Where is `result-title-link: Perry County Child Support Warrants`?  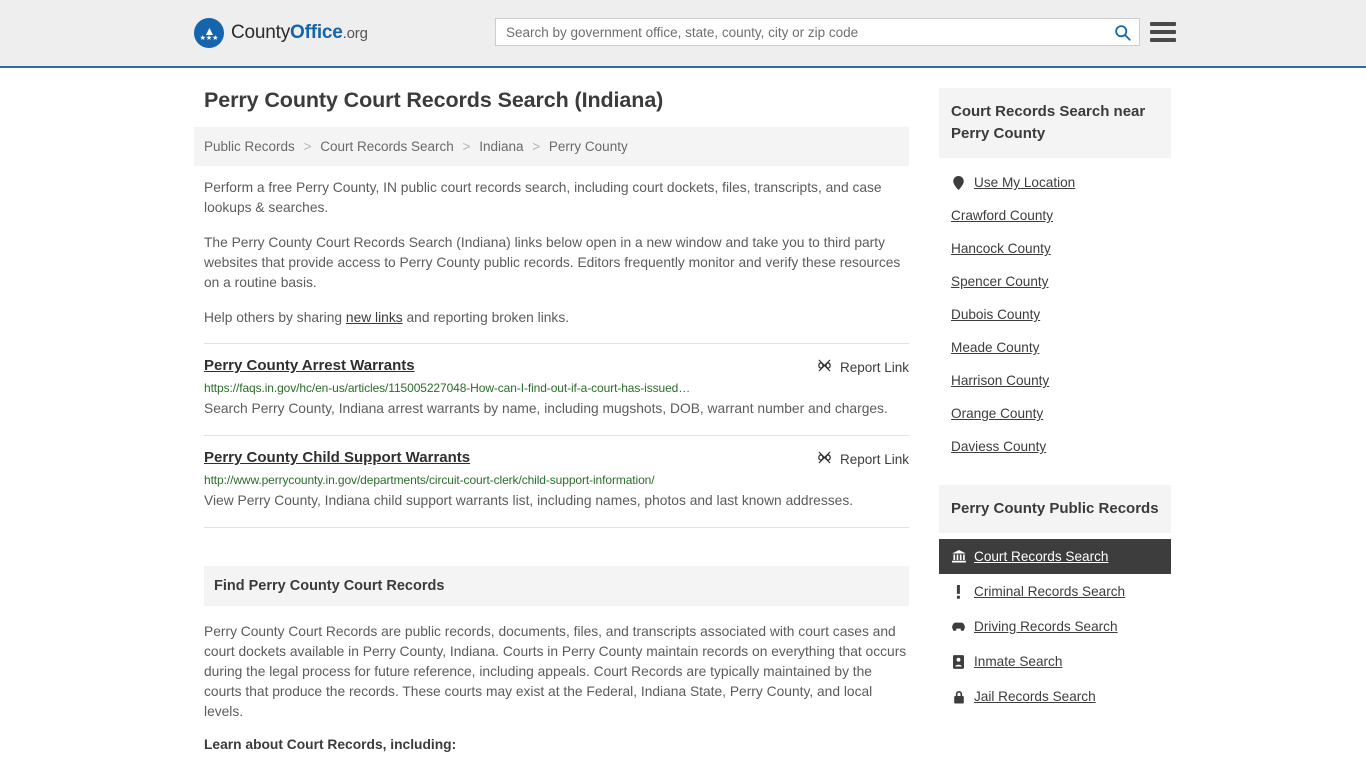 result-title-link: Perry County Child Support Warrants is located at coordinates (337, 457).